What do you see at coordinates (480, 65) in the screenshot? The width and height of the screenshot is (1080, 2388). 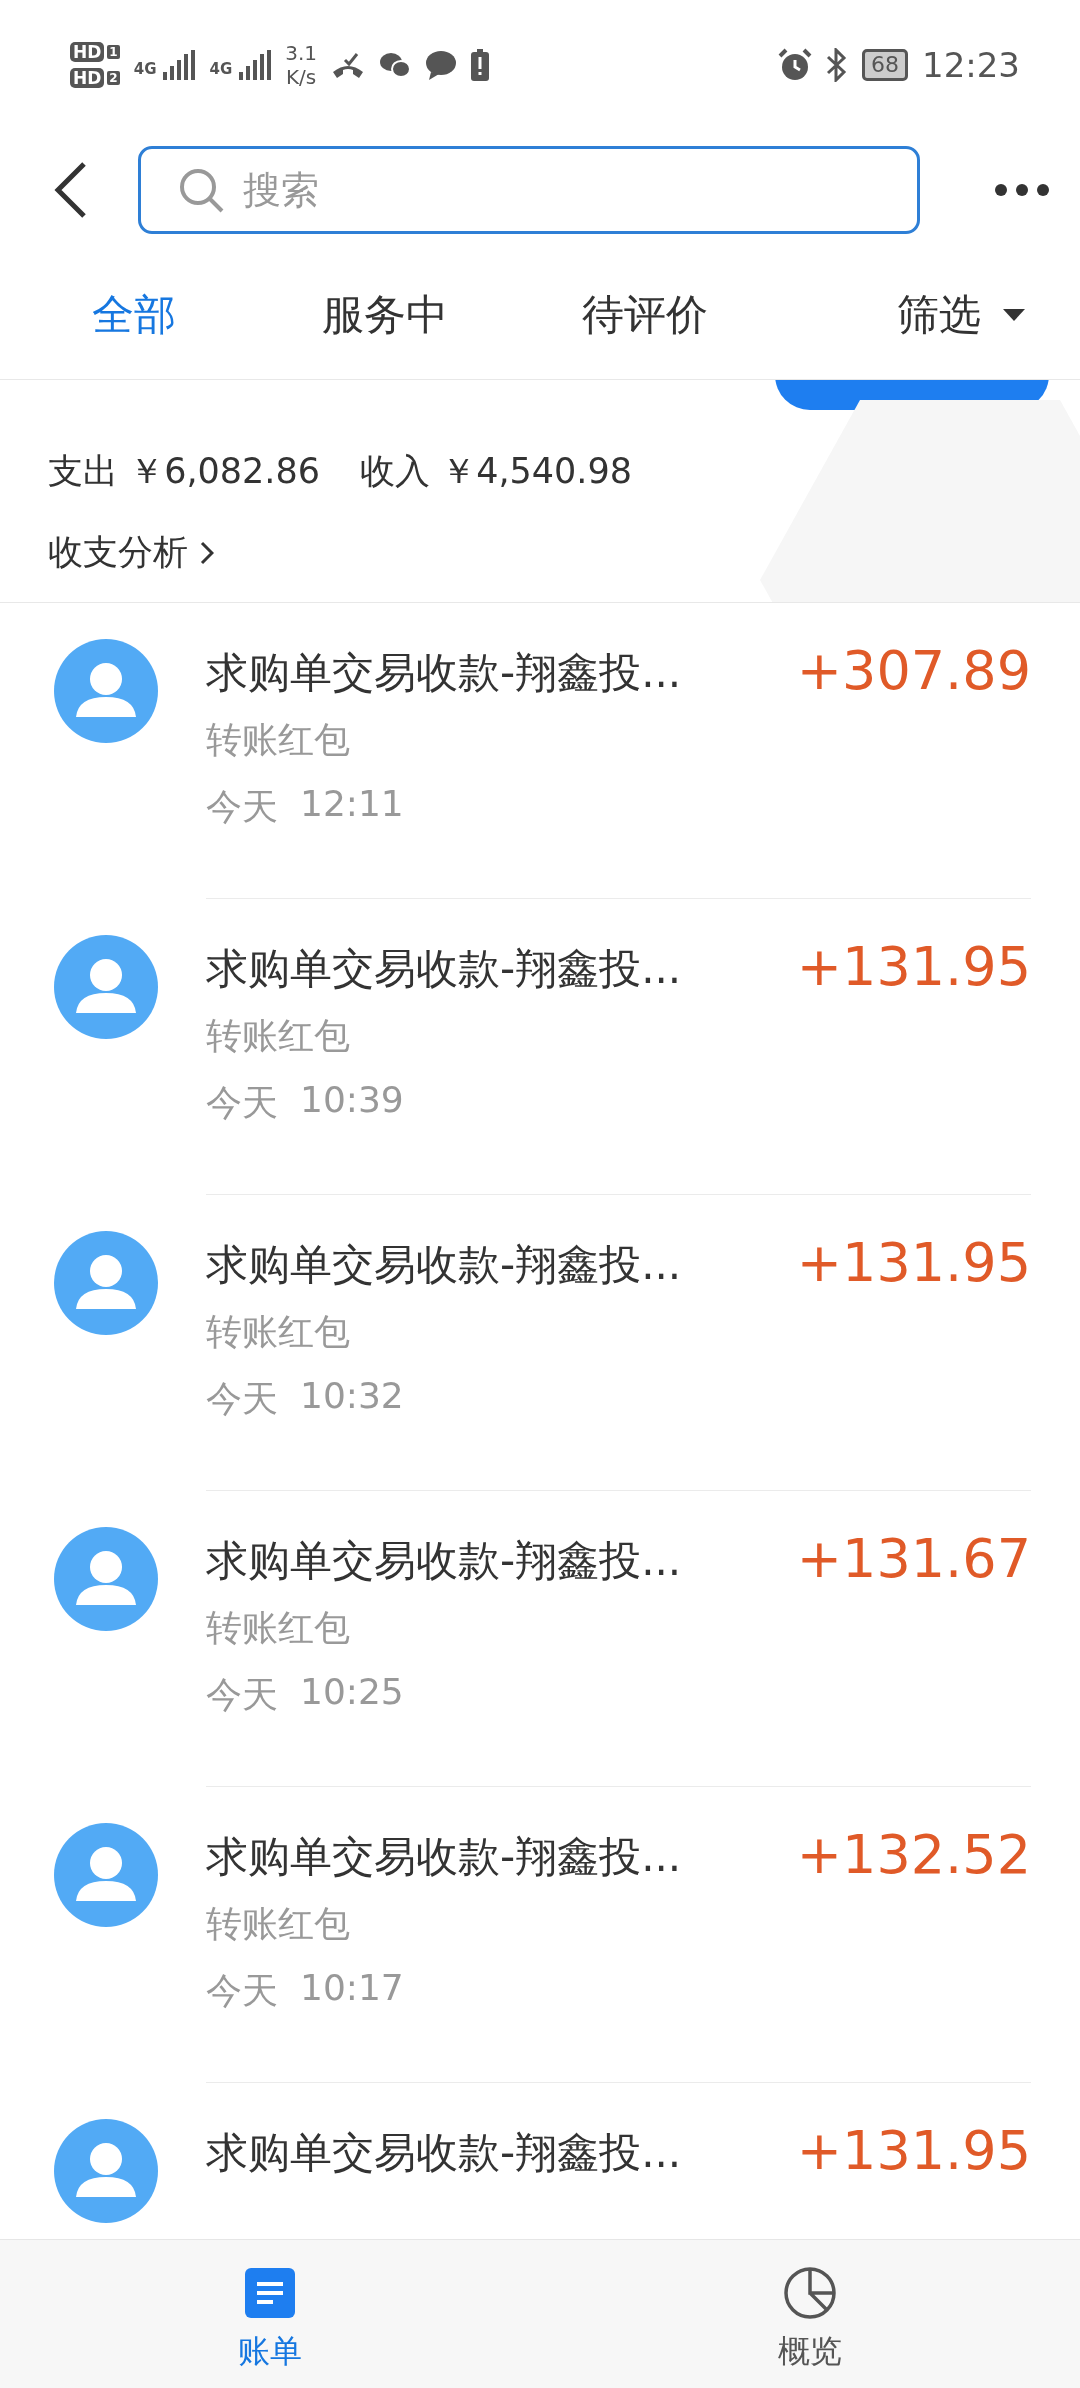 I see `alert-battery-icon` at bounding box center [480, 65].